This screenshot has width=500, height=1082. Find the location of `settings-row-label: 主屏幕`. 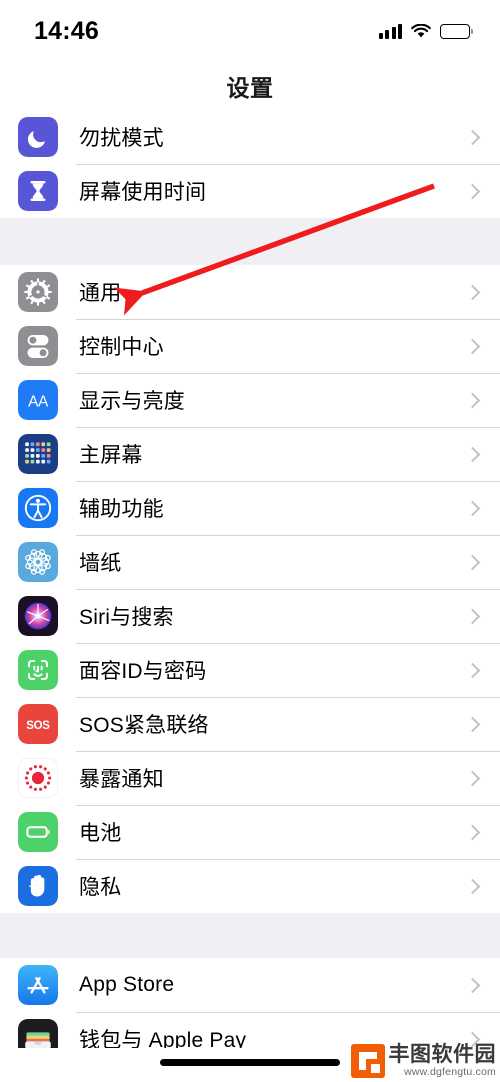

settings-row-label: 主屏幕 is located at coordinates (111, 455).